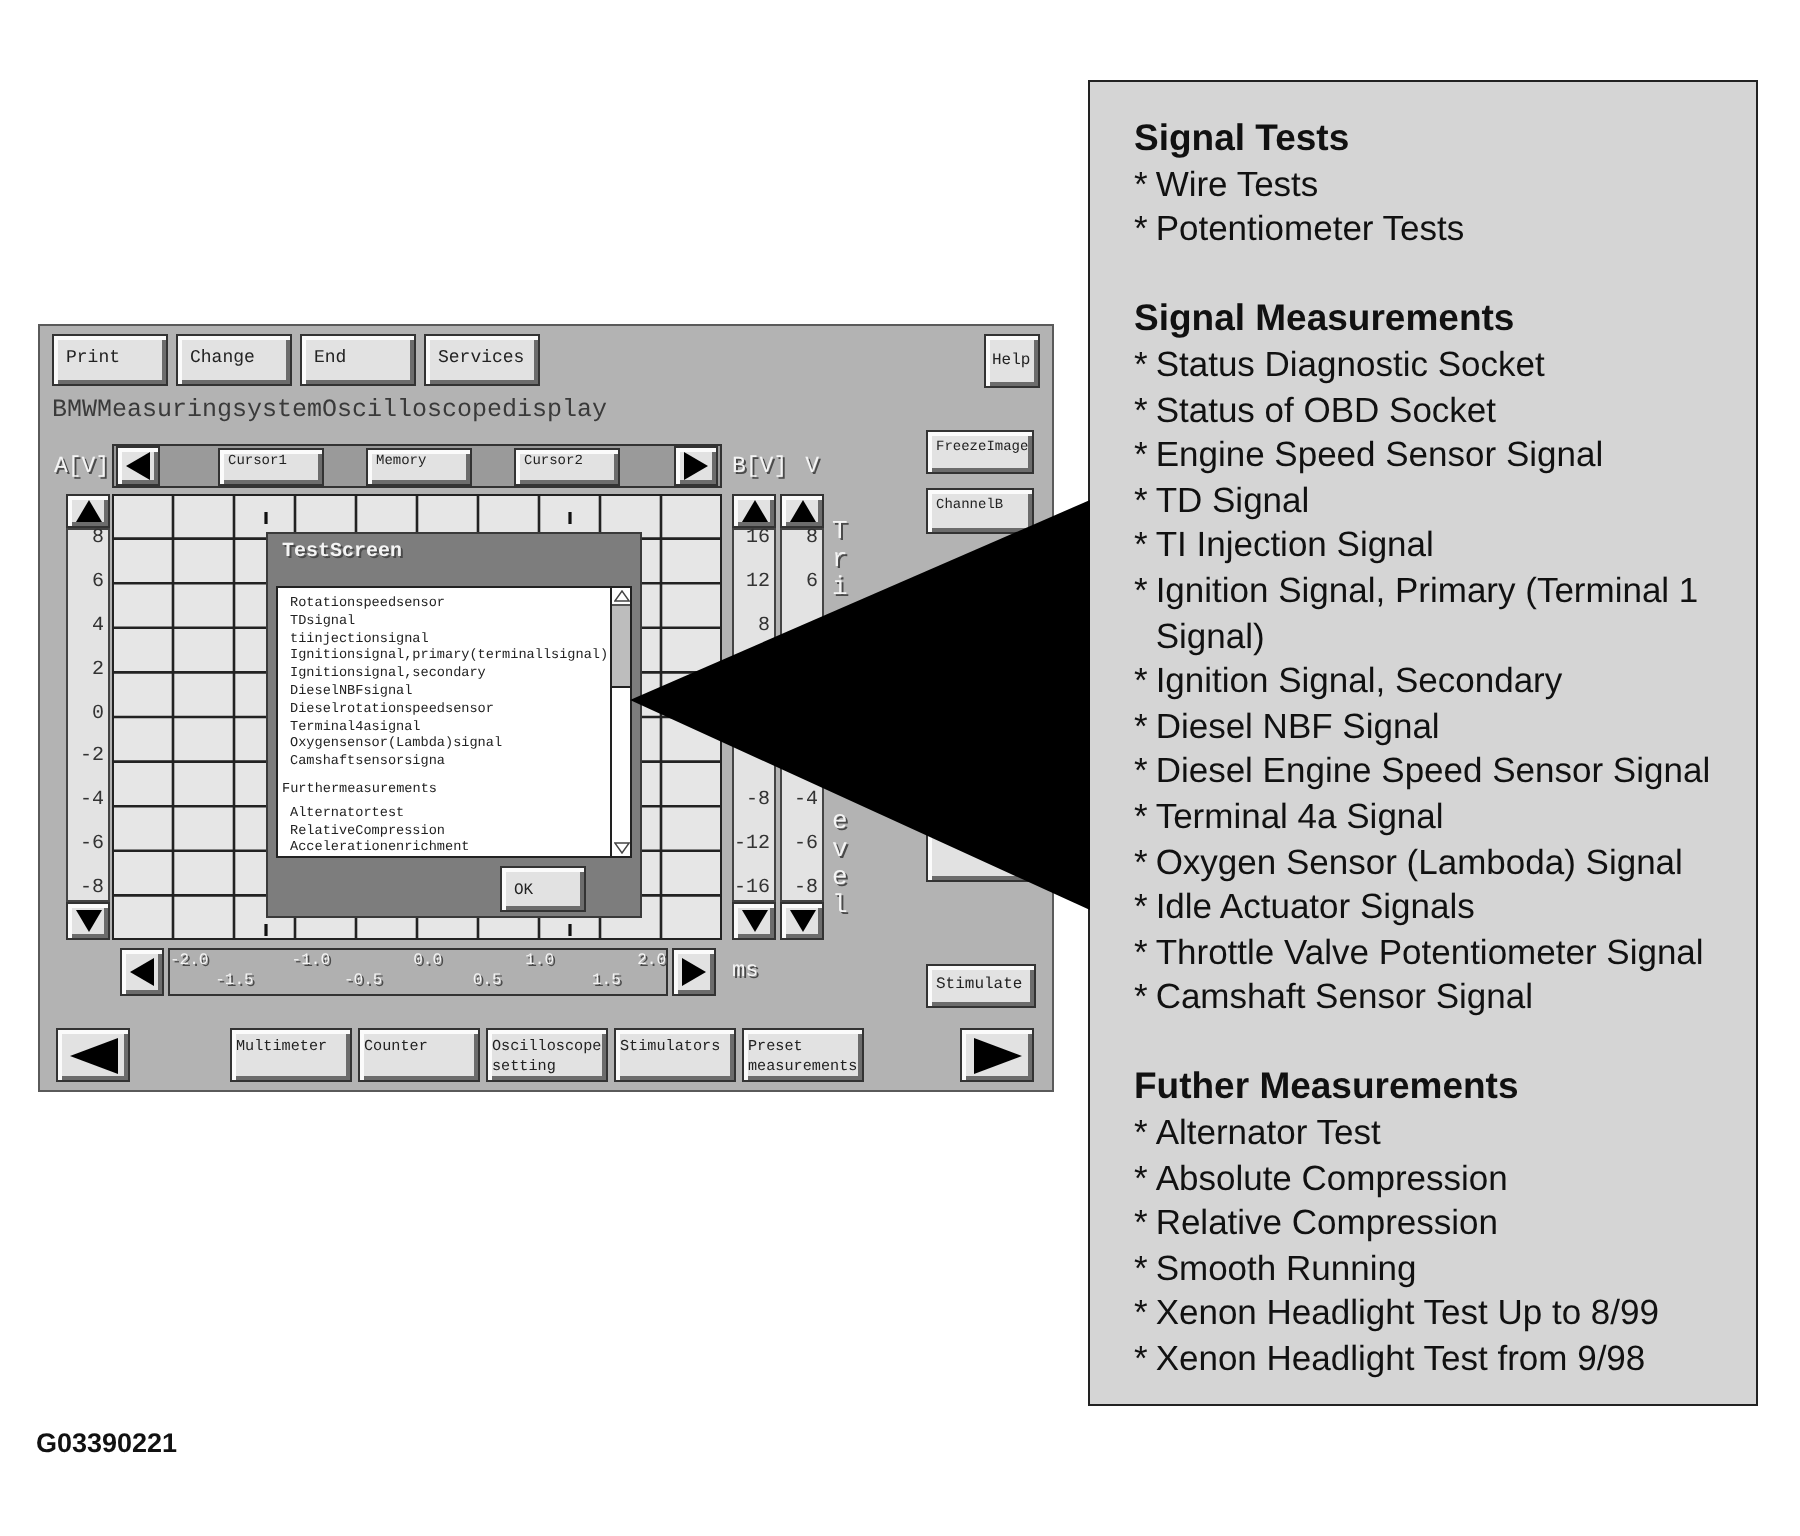 The height and width of the screenshot is (1536, 1800). Describe the element at coordinates (981, 986) in the screenshot. I see `stimulate-button: Stimulate` at that location.